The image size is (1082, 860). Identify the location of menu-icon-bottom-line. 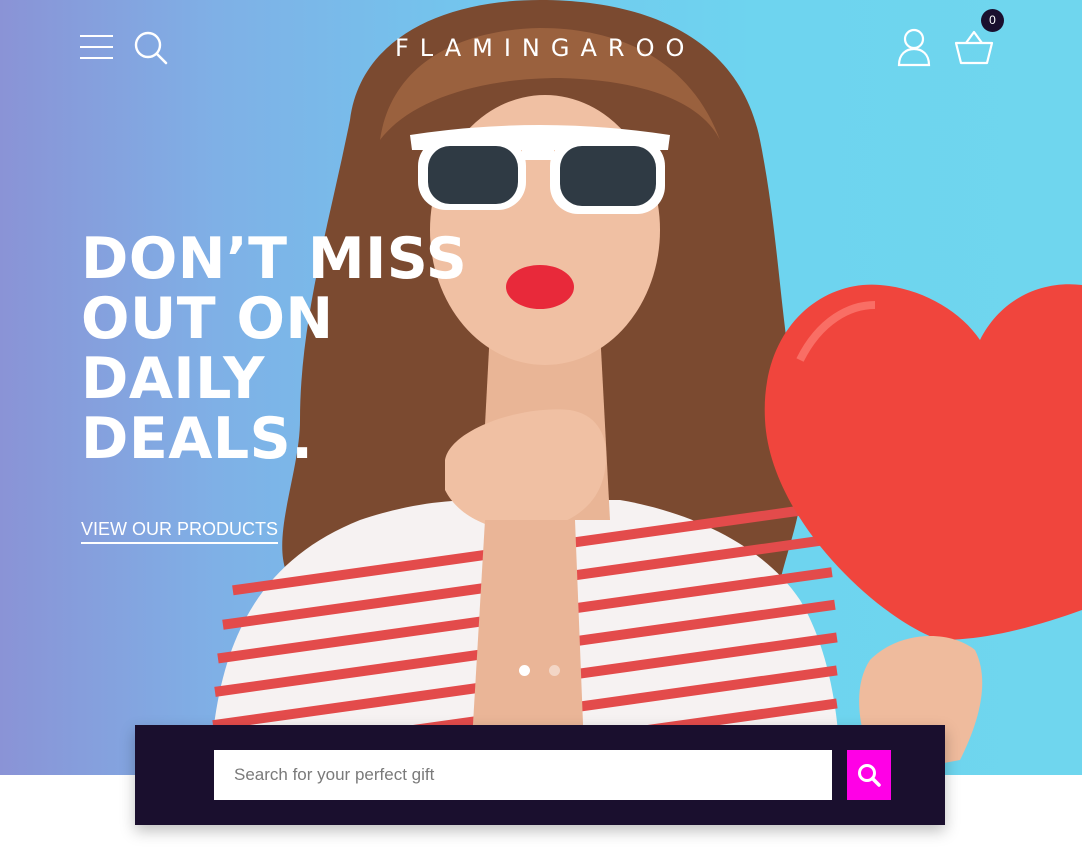
(96, 58).